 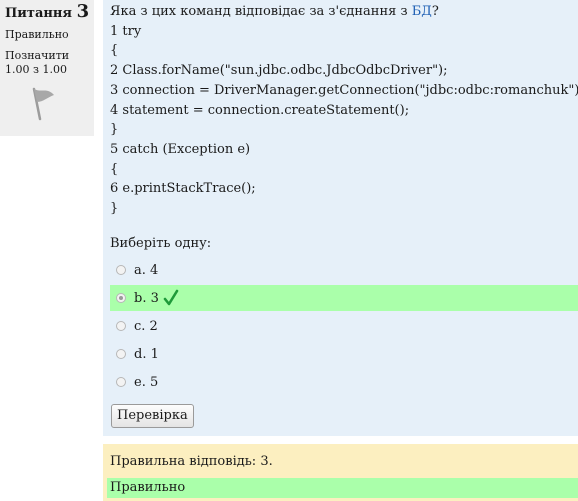 What do you see at coordinates (191, 461) in the screenshot?
I see `right-answer-text: Правильна відповідь: 3.` at bounding box center [191, 461].